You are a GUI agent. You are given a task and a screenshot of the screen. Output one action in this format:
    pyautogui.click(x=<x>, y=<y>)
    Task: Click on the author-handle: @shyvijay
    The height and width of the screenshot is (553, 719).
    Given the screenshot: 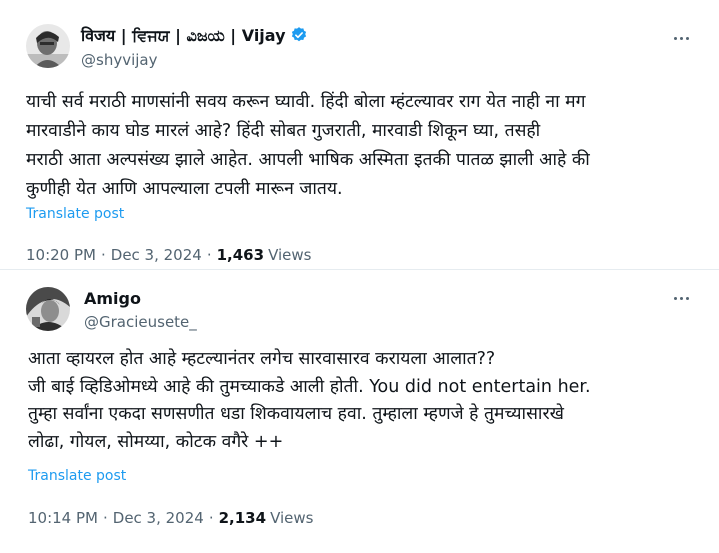 What is the action you would take?
    pyautogui.click(x=119, y=60)
    